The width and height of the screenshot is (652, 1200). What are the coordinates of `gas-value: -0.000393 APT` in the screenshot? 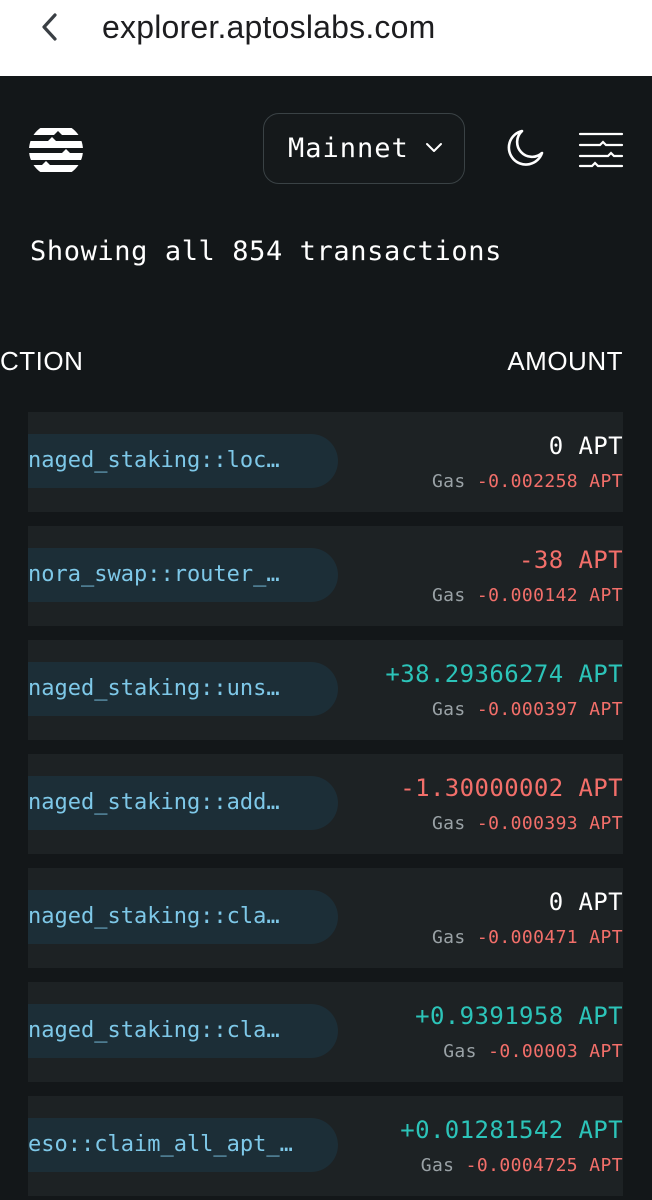 It's located at (549, 823).